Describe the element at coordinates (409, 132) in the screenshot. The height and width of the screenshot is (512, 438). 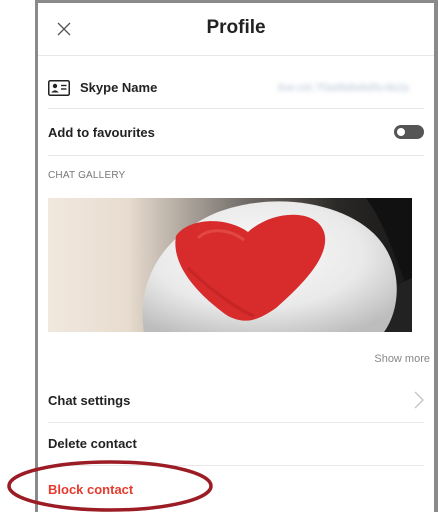
I see `favourites-toggle` at that location.